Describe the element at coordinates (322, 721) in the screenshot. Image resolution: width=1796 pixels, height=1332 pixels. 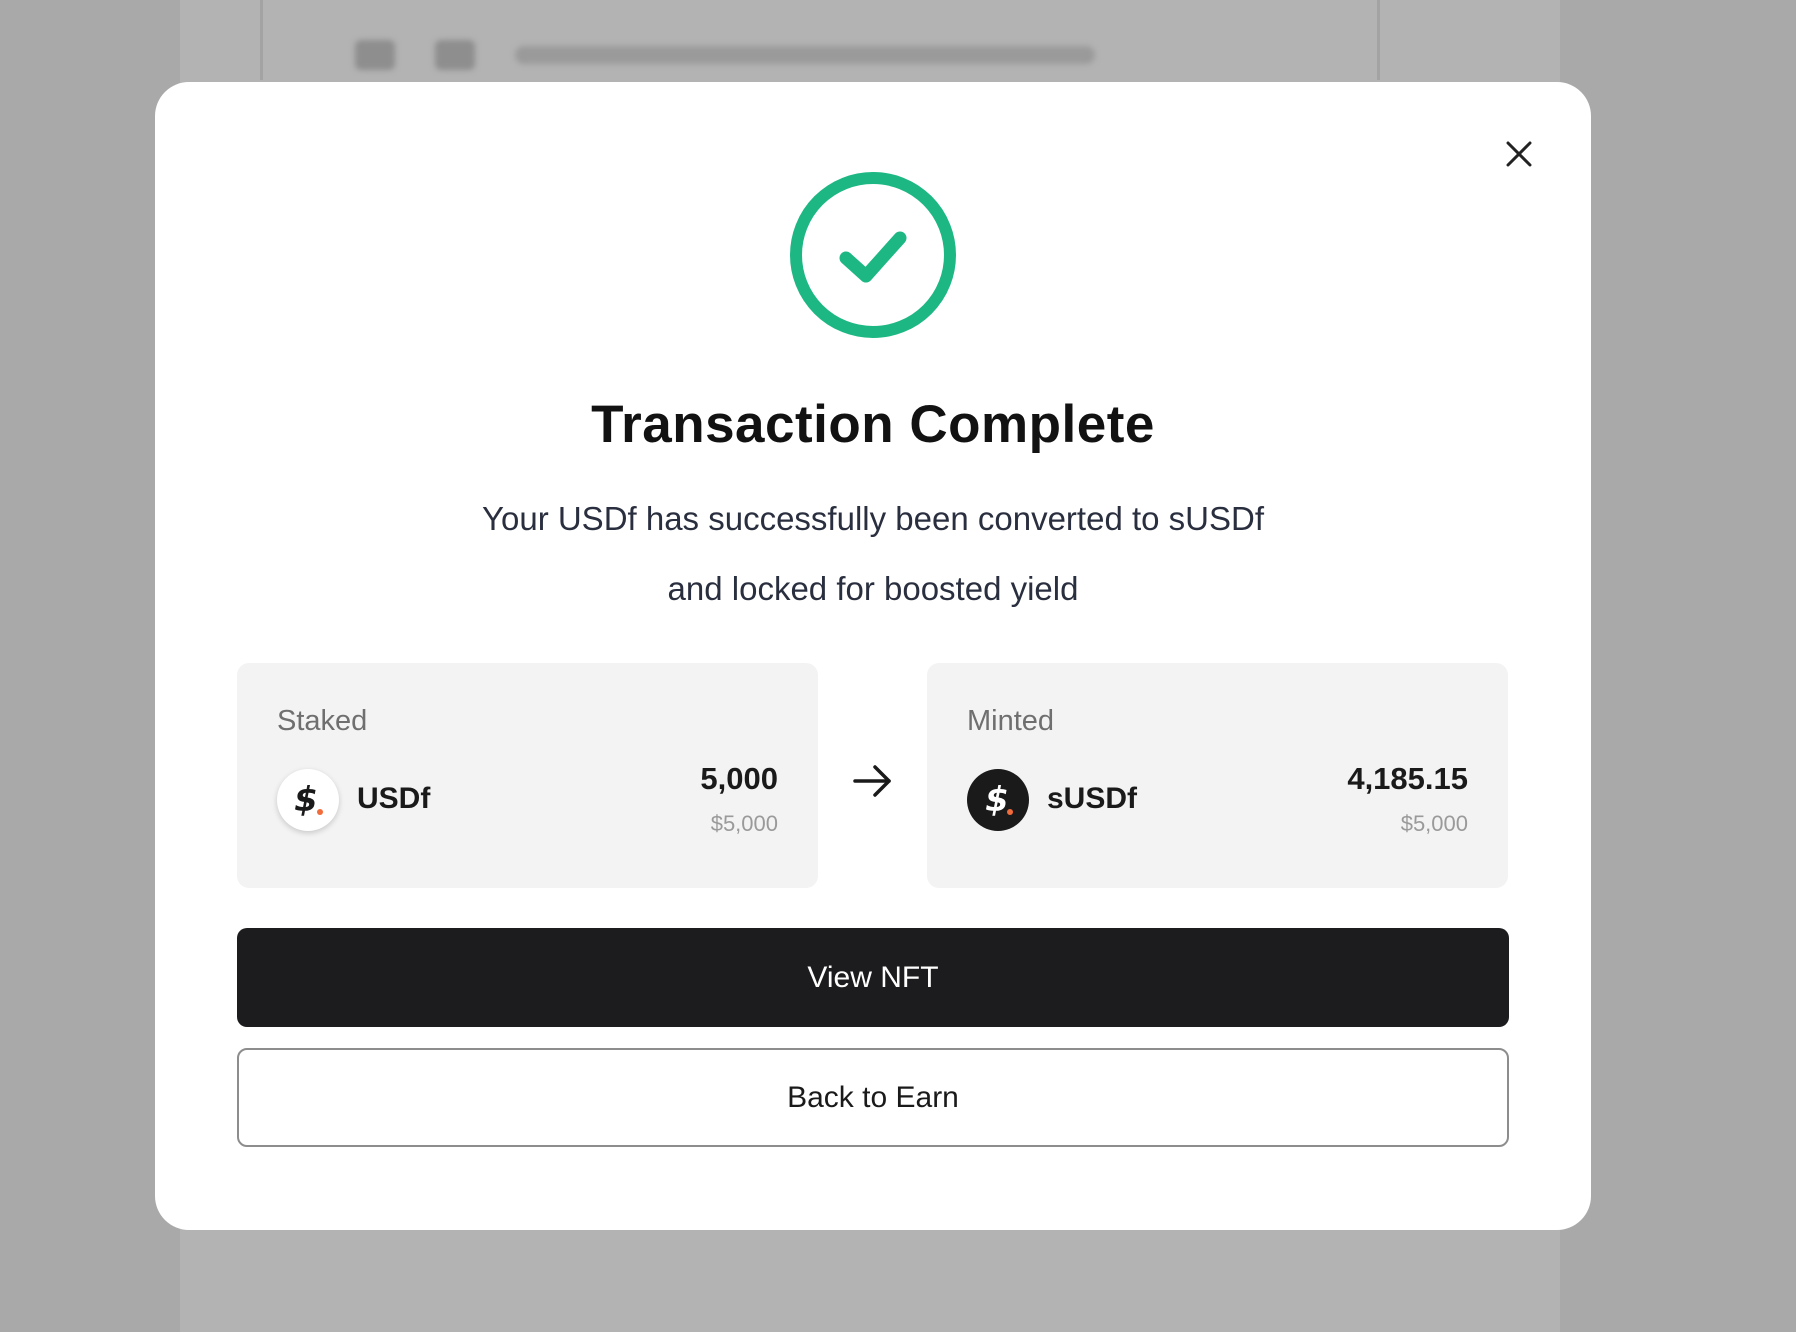
I see `staked-label: Staked` at that location.